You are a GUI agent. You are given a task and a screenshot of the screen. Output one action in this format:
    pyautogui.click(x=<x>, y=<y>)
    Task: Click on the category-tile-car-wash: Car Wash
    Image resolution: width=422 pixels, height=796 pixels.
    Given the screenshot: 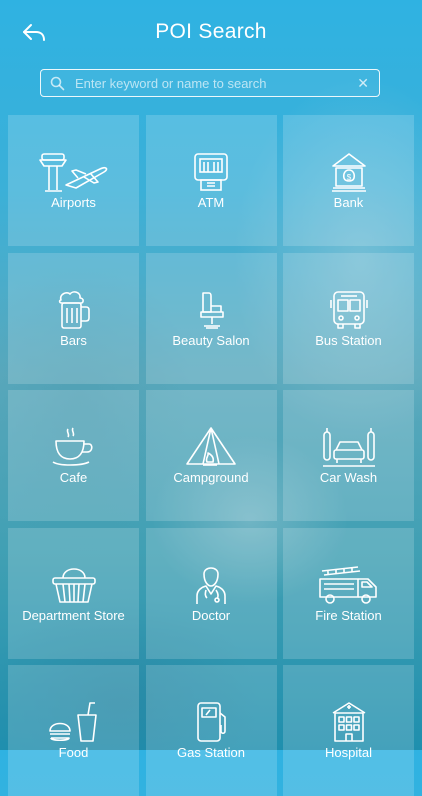 What is the action you would take?
    pyautogui.click(x=348, y=455)
    